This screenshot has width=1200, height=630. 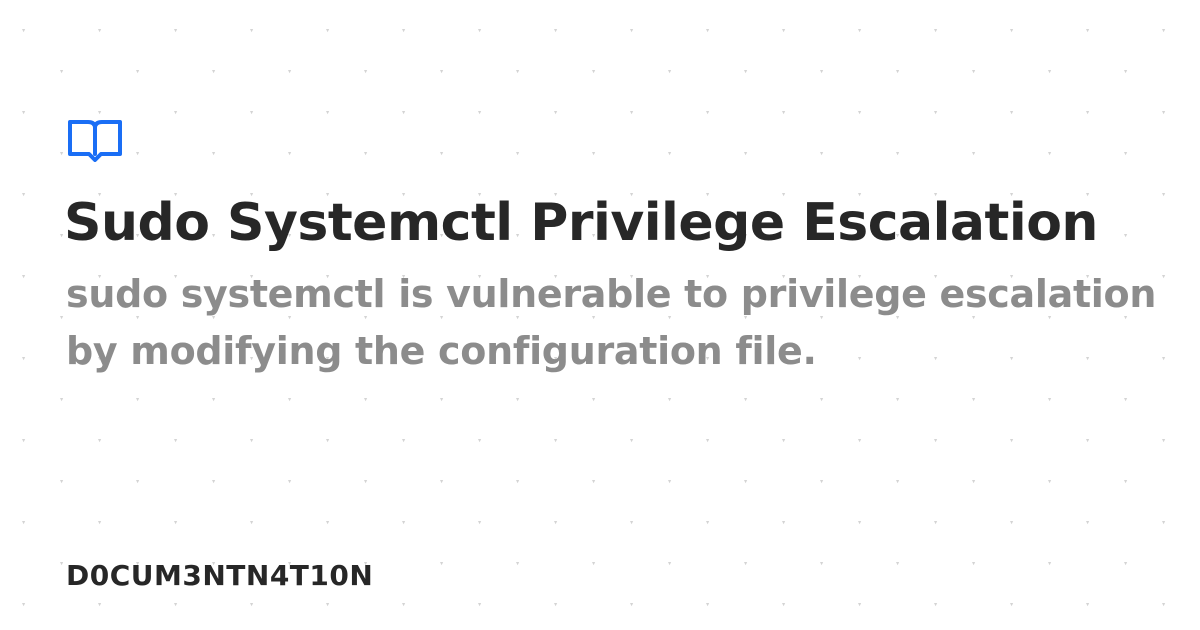 What do you see at coordinates (220, 575) in the screenshot?
I see `site-brand: D0CUM3NTN4T10N` at bounding box center [220, 575].